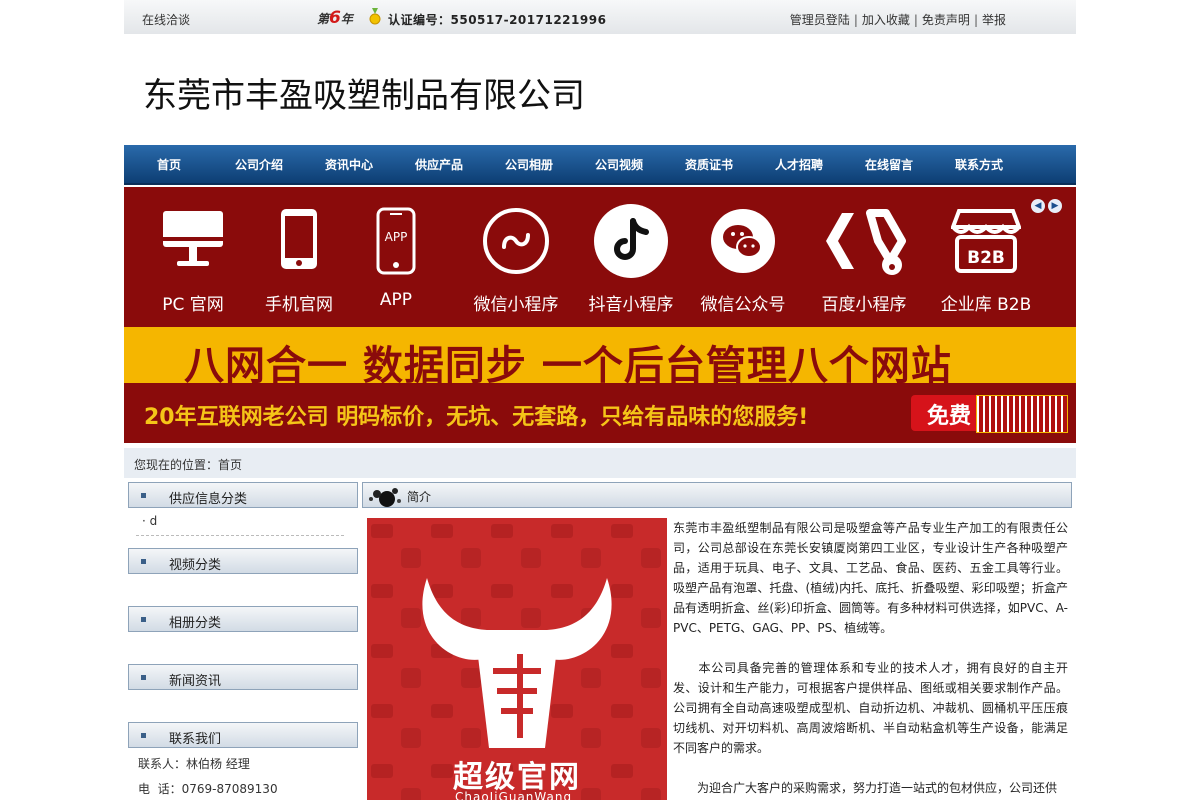 The width and height of the screenshot is (1200, 800). Describe the element at coordinates (866, 242) in the screenshot. I see `baidu-icon` at that location.